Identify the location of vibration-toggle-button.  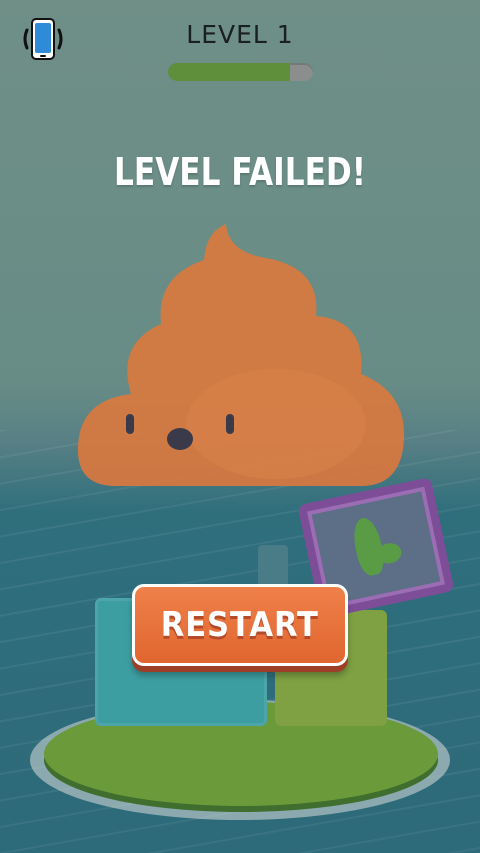
(43, 39).